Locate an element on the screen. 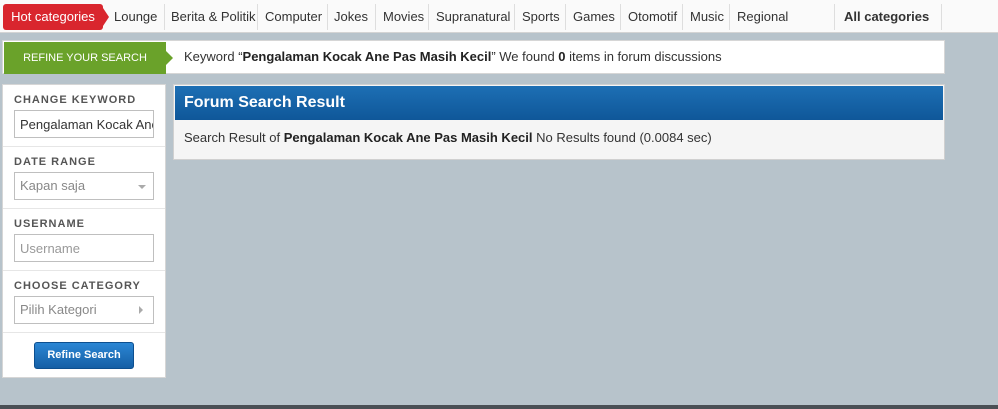  result-panel-title: Forum Search Result is located at coordinates (559, 103).